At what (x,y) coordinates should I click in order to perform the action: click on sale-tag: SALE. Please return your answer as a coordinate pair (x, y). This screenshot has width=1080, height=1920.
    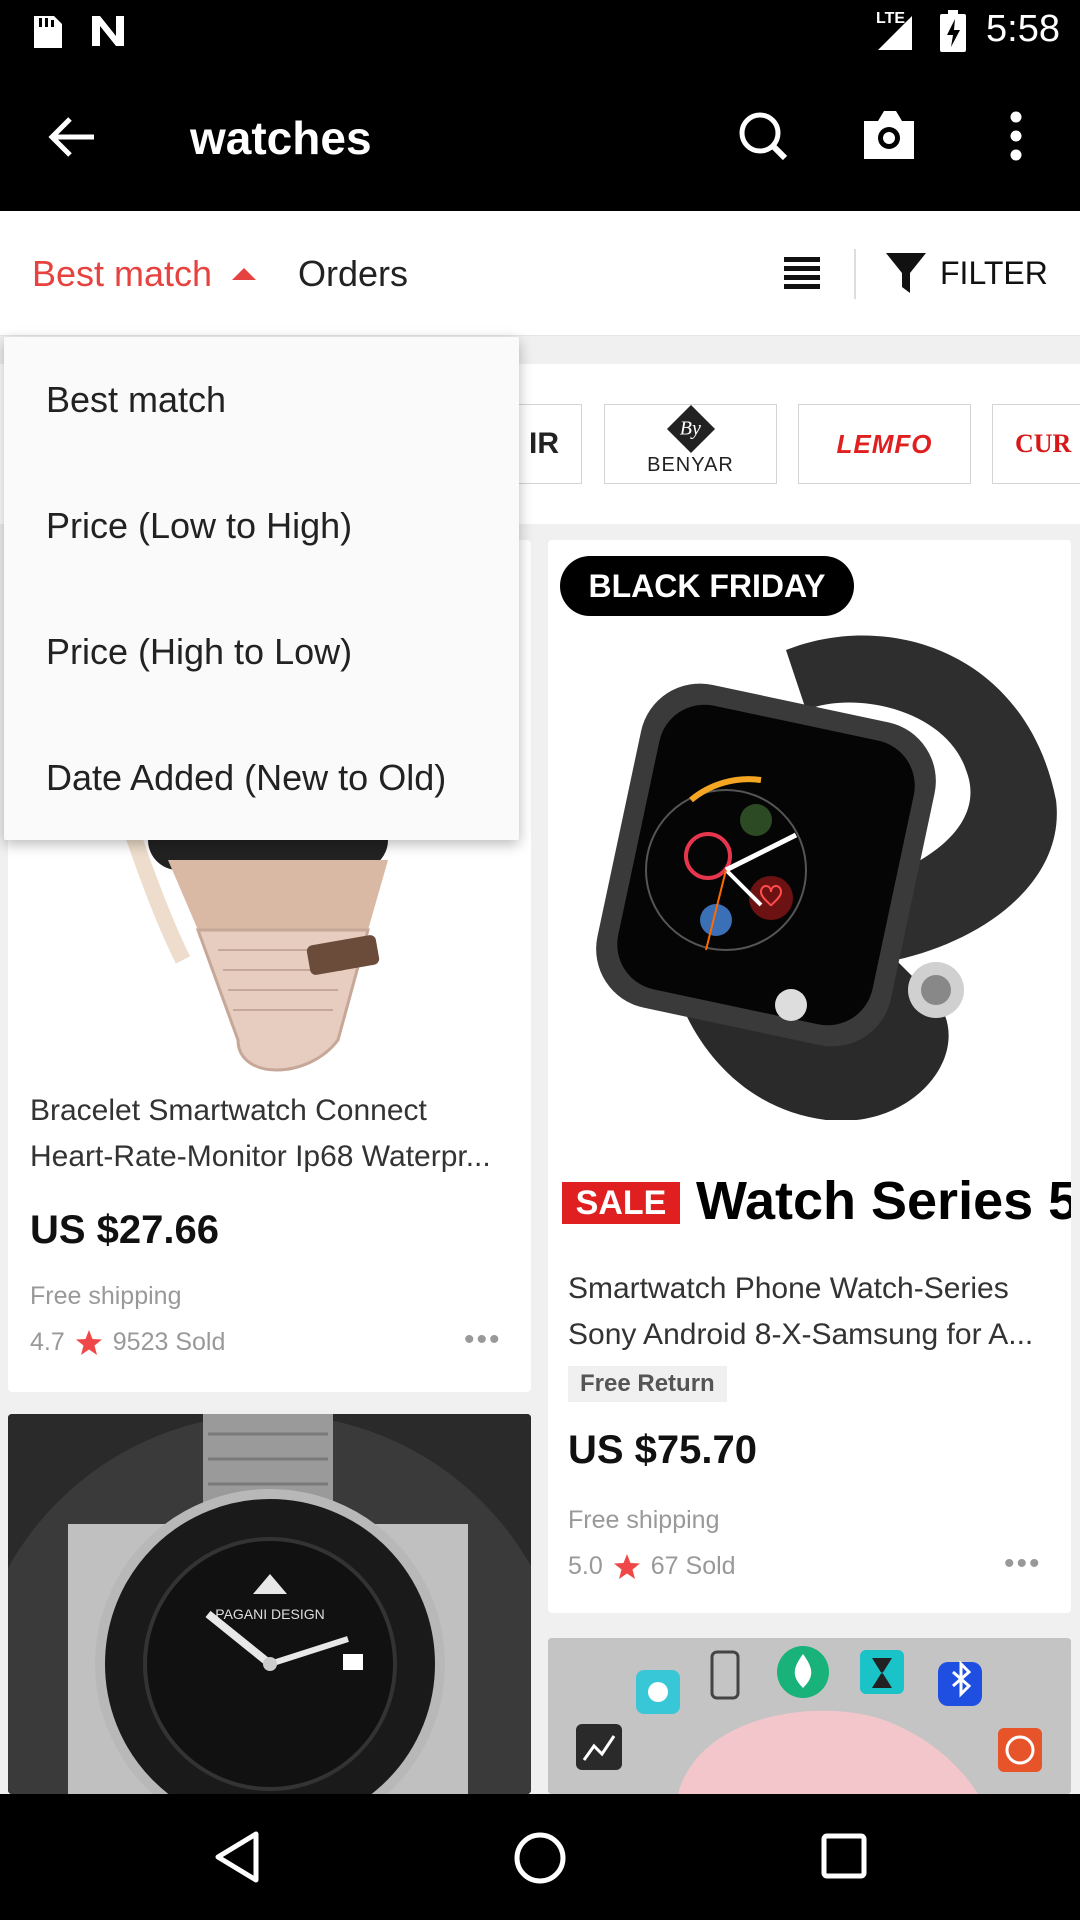
    Looking at the image, I should click on (621, 1203).